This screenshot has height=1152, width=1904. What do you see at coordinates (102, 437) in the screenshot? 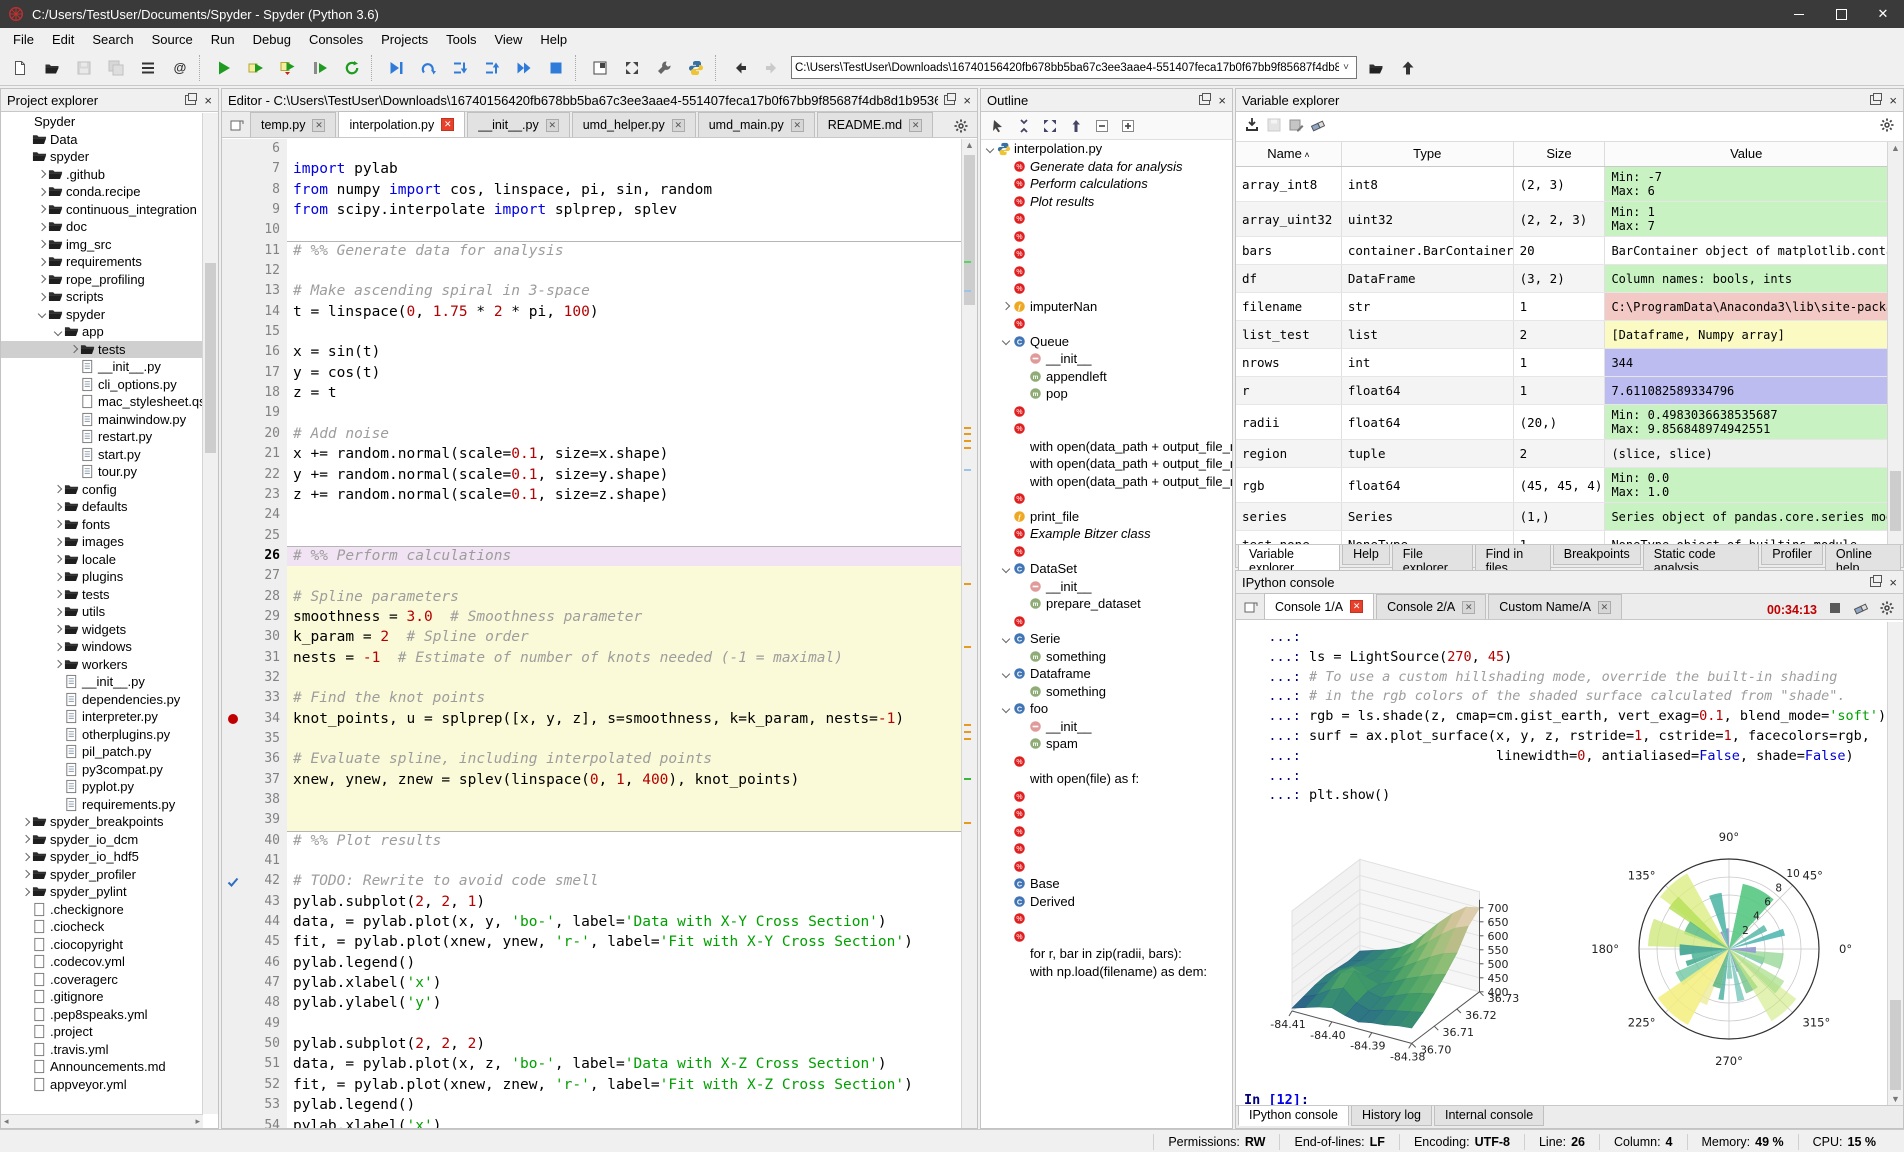
I see `project-item-restart.py: restart.py` at bounding box center [102, 437].